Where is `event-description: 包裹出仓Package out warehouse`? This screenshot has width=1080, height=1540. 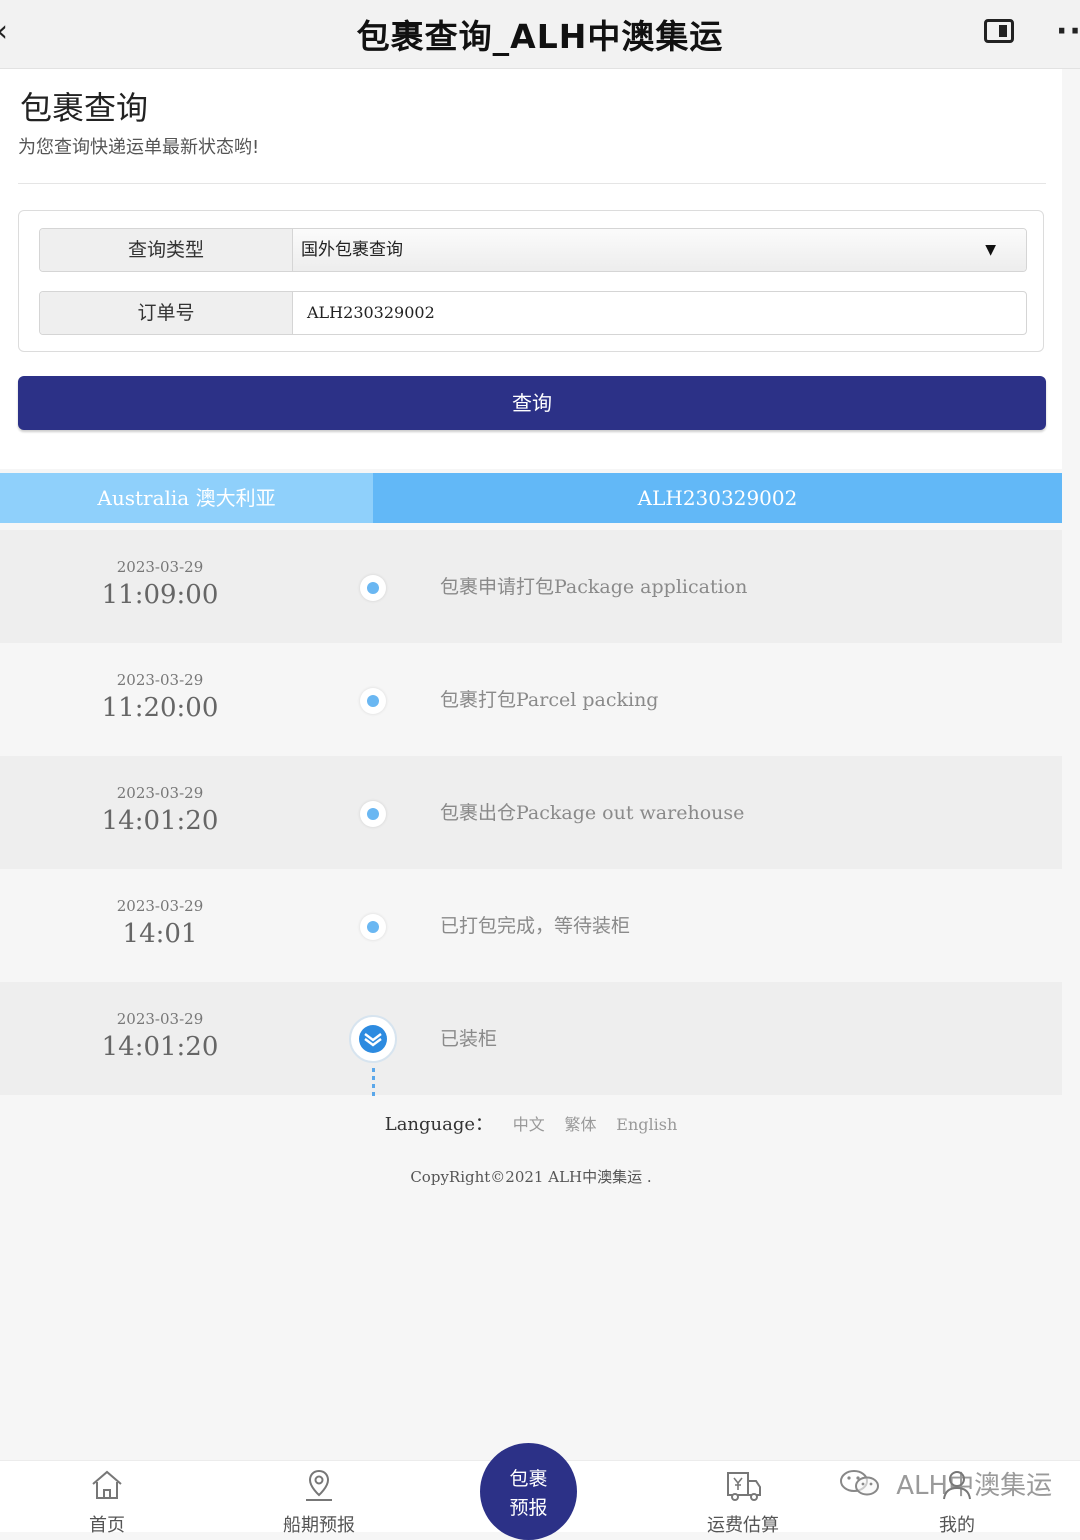 event-description: 包裹出仓Package out warehouse is located at coordinates (592, 813).